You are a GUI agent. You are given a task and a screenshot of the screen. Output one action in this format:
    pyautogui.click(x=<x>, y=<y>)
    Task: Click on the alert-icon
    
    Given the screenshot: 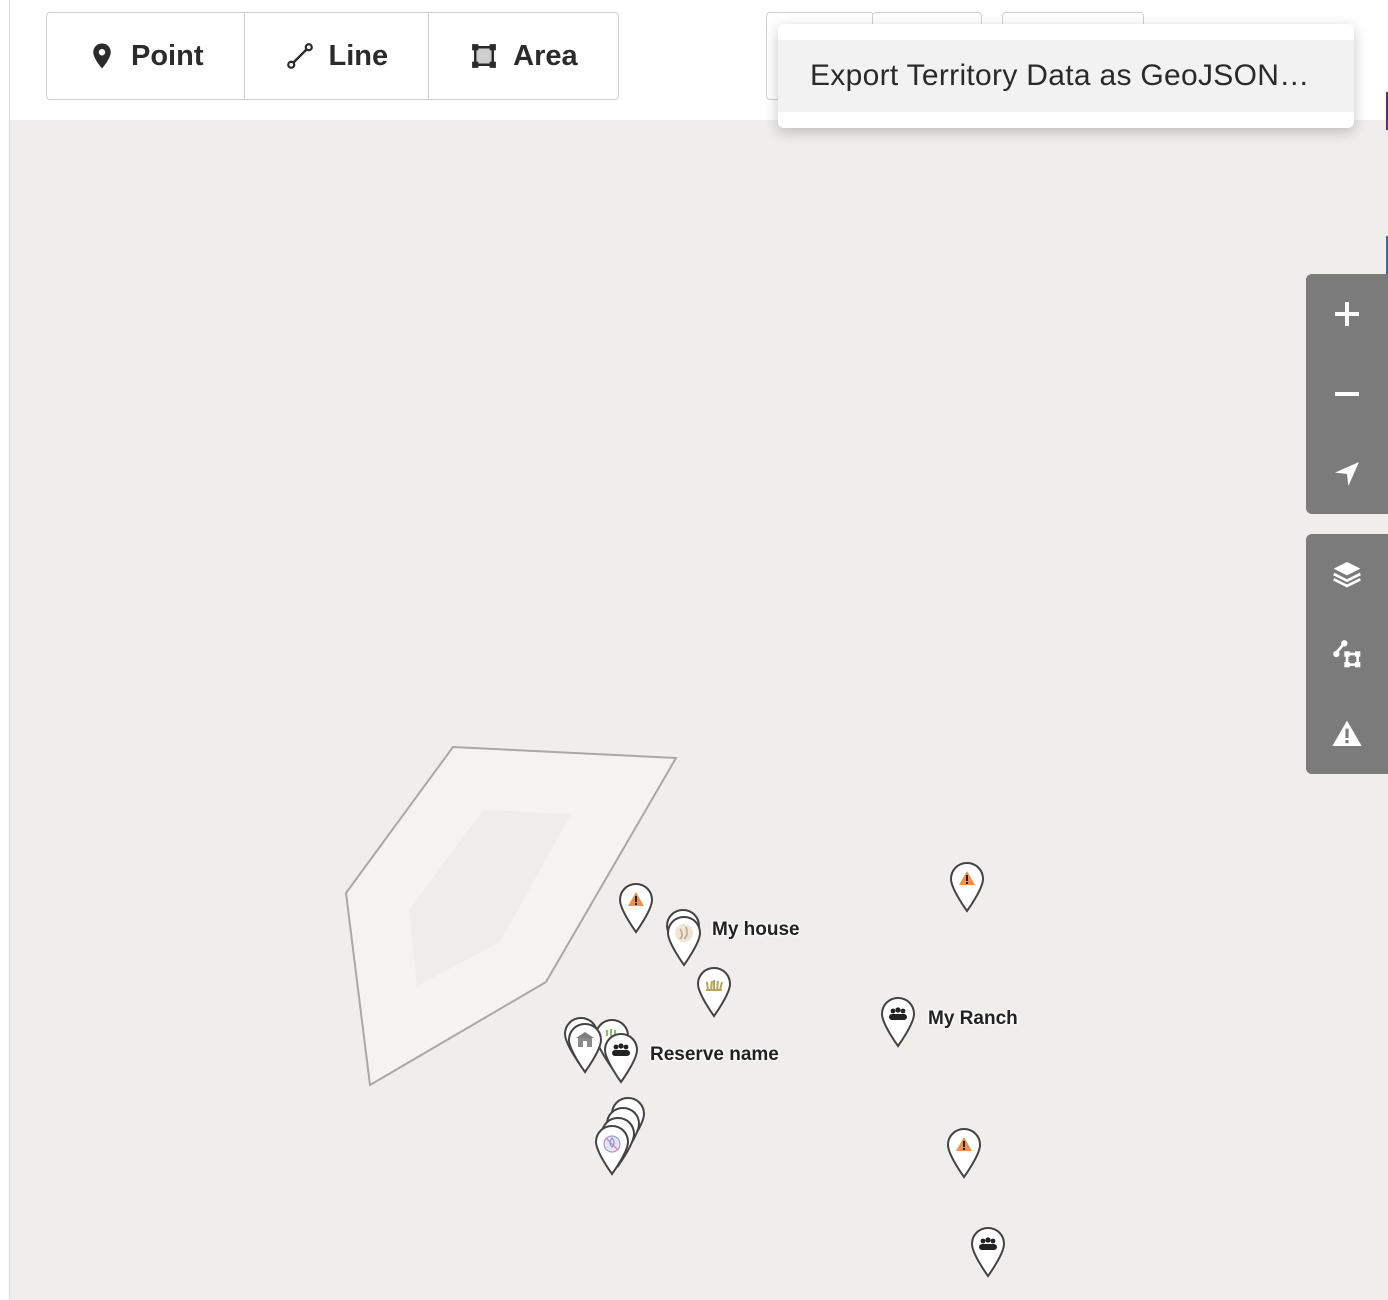 What is the action you would take?
    pyautogui.click(x=1347, y=733)
    